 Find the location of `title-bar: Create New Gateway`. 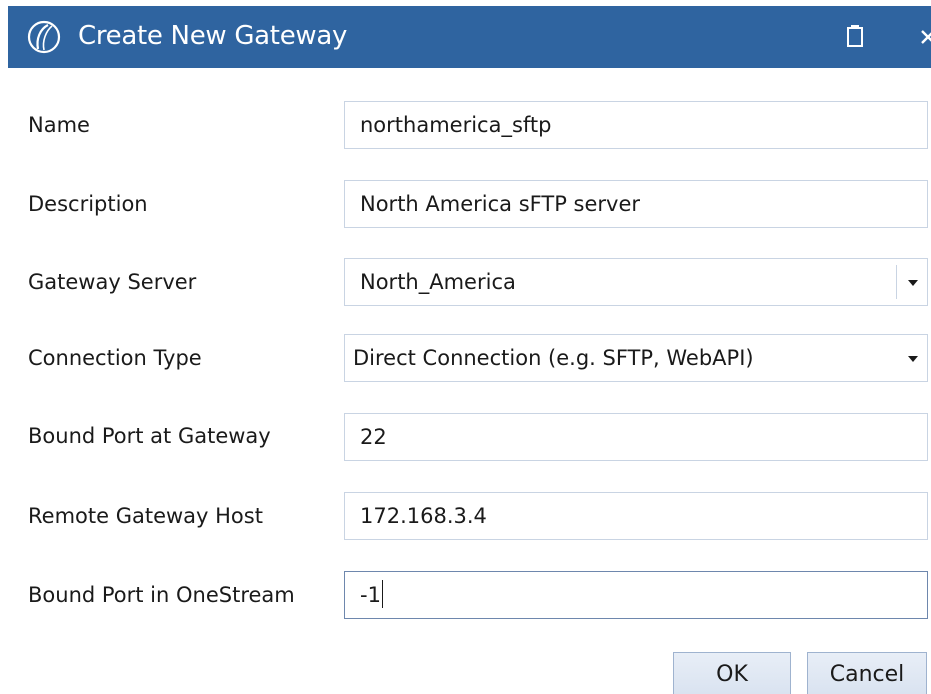

title-bar: Create New Gateway is located at coordinates (469, 37).